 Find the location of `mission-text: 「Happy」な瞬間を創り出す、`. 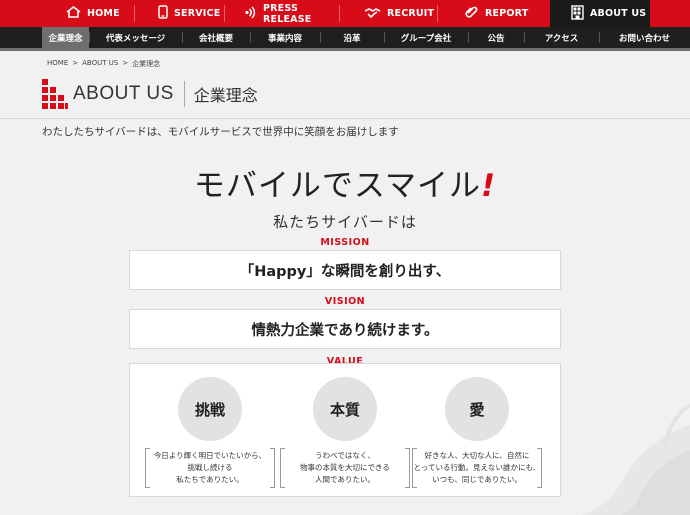

mission-text: 「Happy」な瞬間を創り出す、 is located at coordinates (345, 271).